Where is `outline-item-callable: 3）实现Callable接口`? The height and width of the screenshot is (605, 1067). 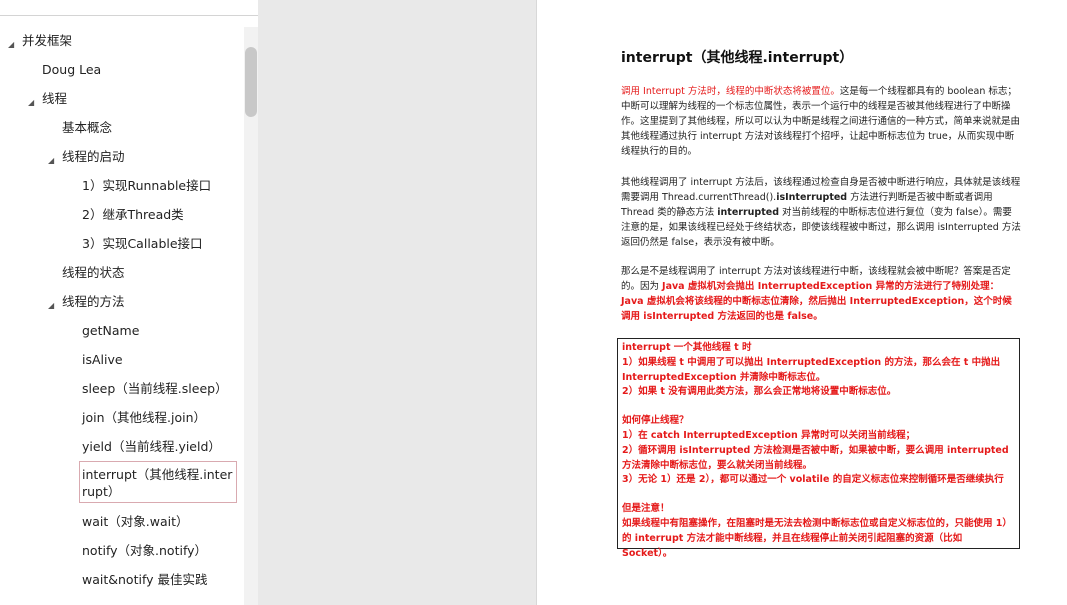
outline-item-callable: 3）实现Callable接口 is located at coordinates (142, 243).